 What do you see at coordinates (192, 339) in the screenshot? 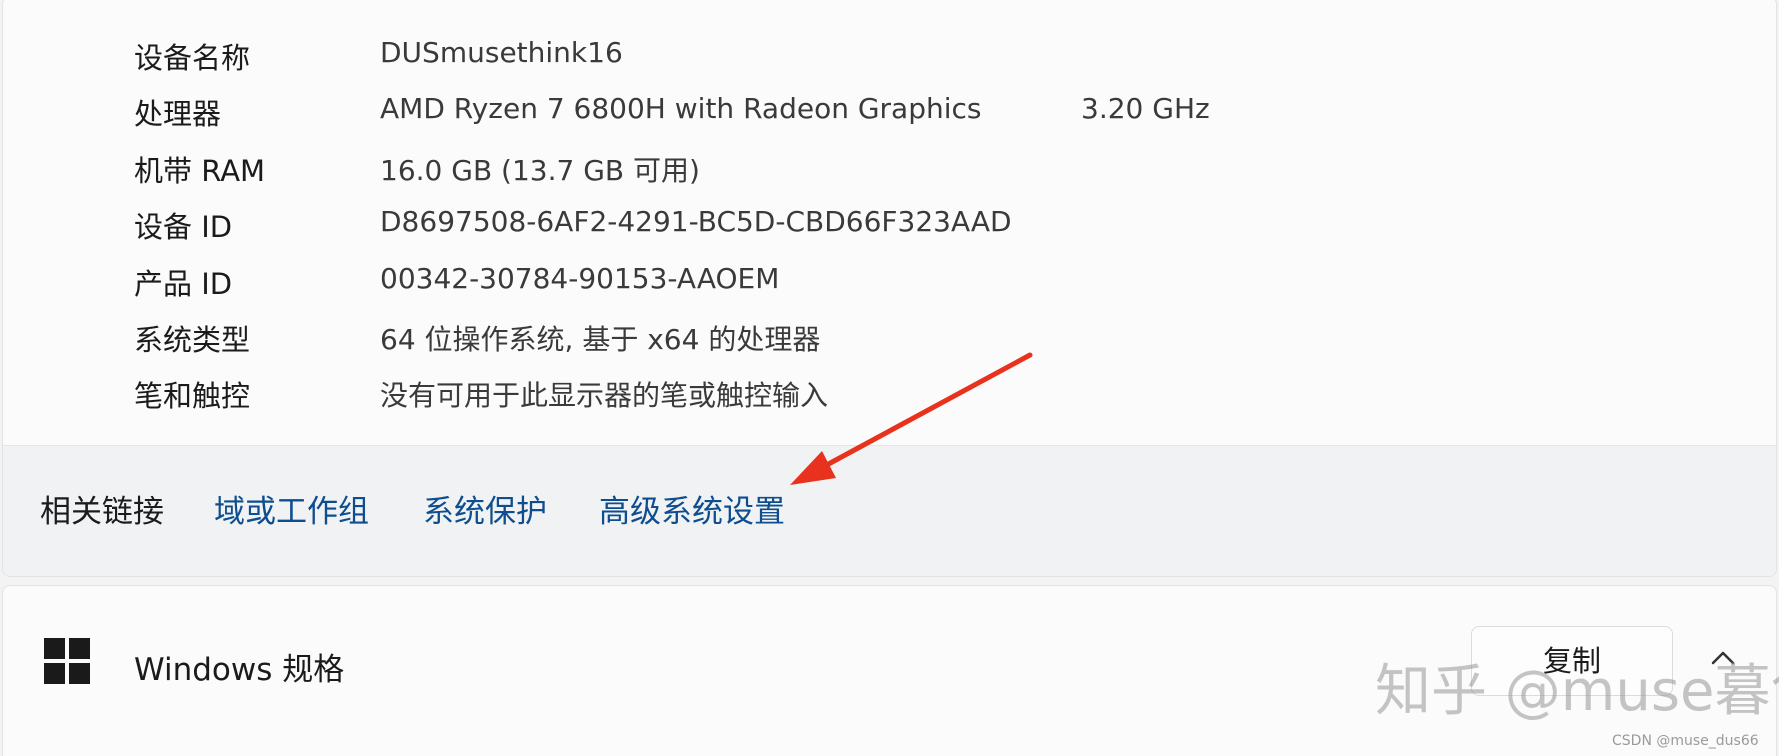
I see `spec-label: 系统类型` at bounding box center [192, 339].